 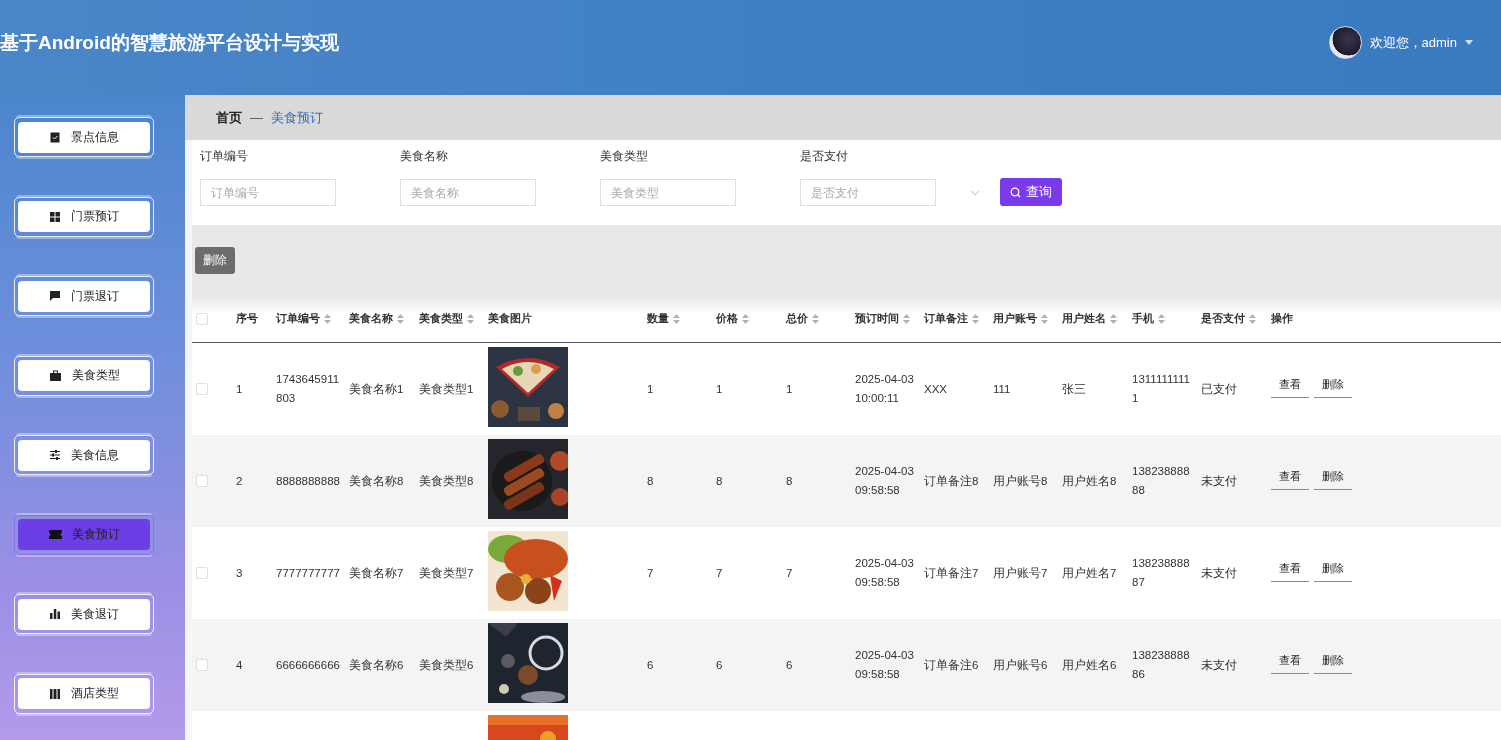 I want to click on input-field: 订单编号, so click(x=268, y=192).